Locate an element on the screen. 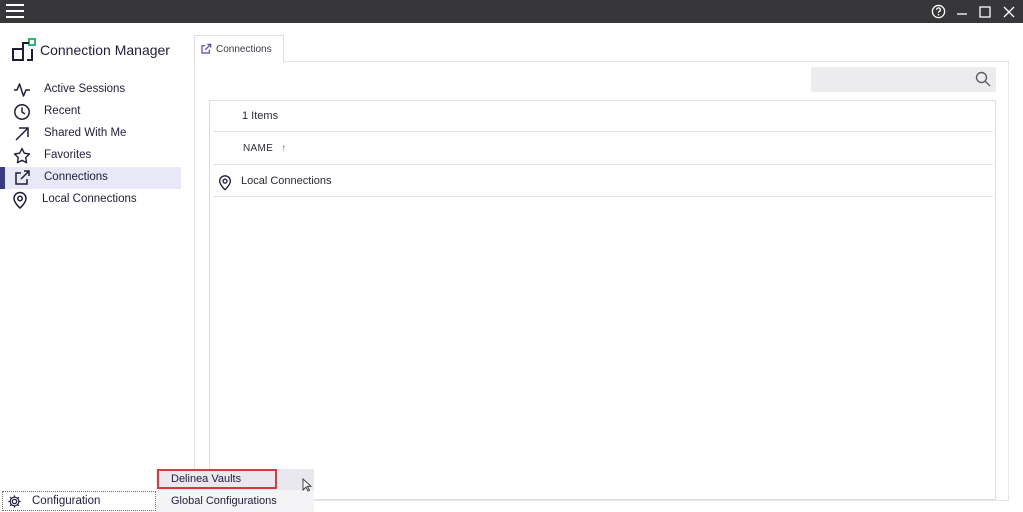 This screenshot has width=1023, height=512. configuration-button: Configuration is located at coordinates (79, 501).